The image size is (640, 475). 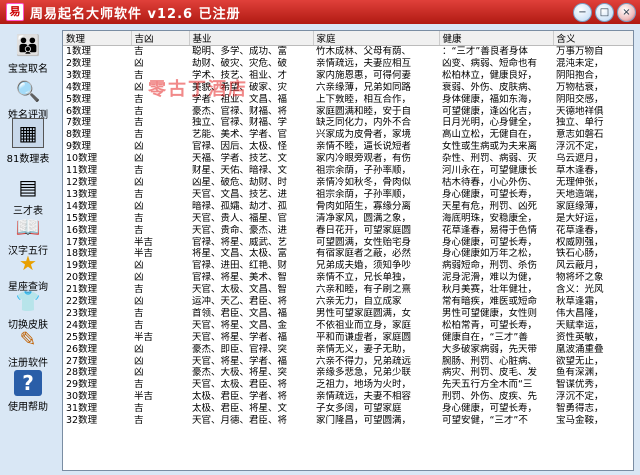 I want to click on column-header-meaning: 含义, so click(x=593, y=38).